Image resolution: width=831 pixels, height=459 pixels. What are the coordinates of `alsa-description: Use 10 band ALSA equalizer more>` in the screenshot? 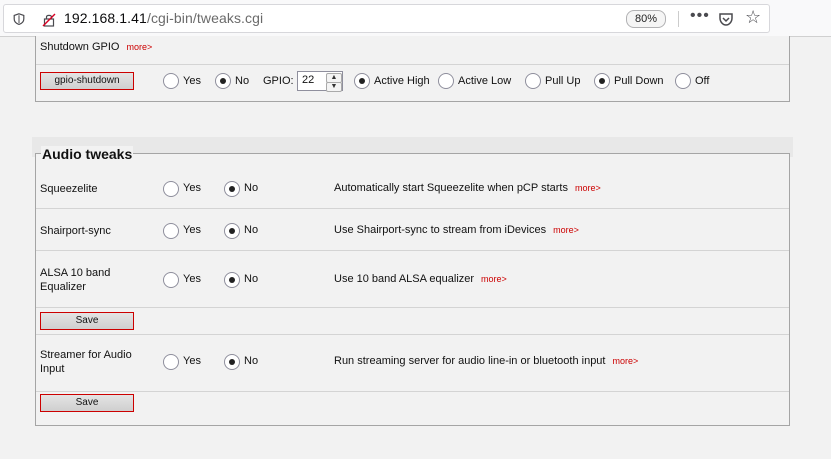 It's located at (420, 279).